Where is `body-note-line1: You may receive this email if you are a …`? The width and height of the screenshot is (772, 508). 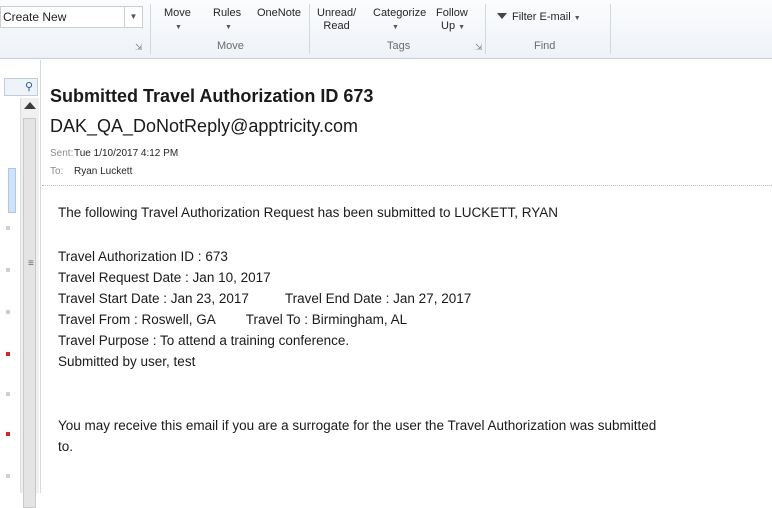
body-note-line1: You may receive this email if you are a … is located at coordinates (357, 425).